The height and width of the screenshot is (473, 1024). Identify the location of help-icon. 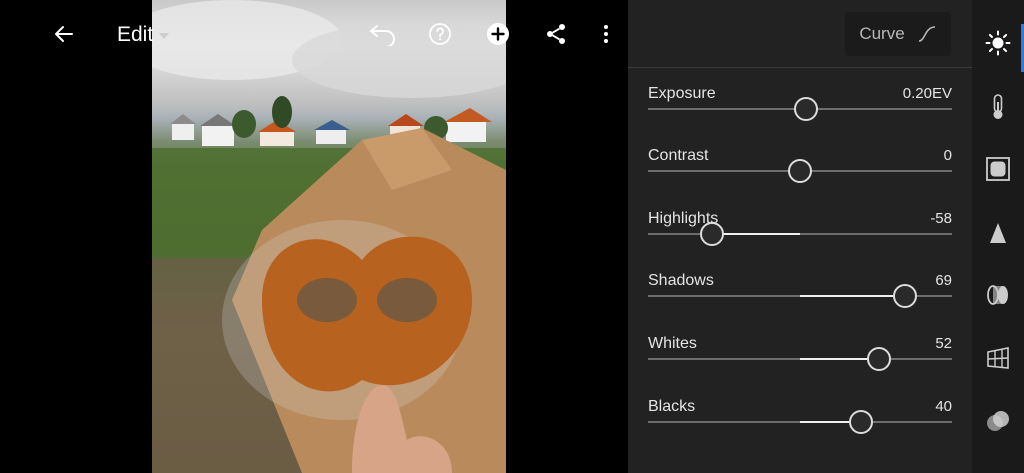
(440, 34).